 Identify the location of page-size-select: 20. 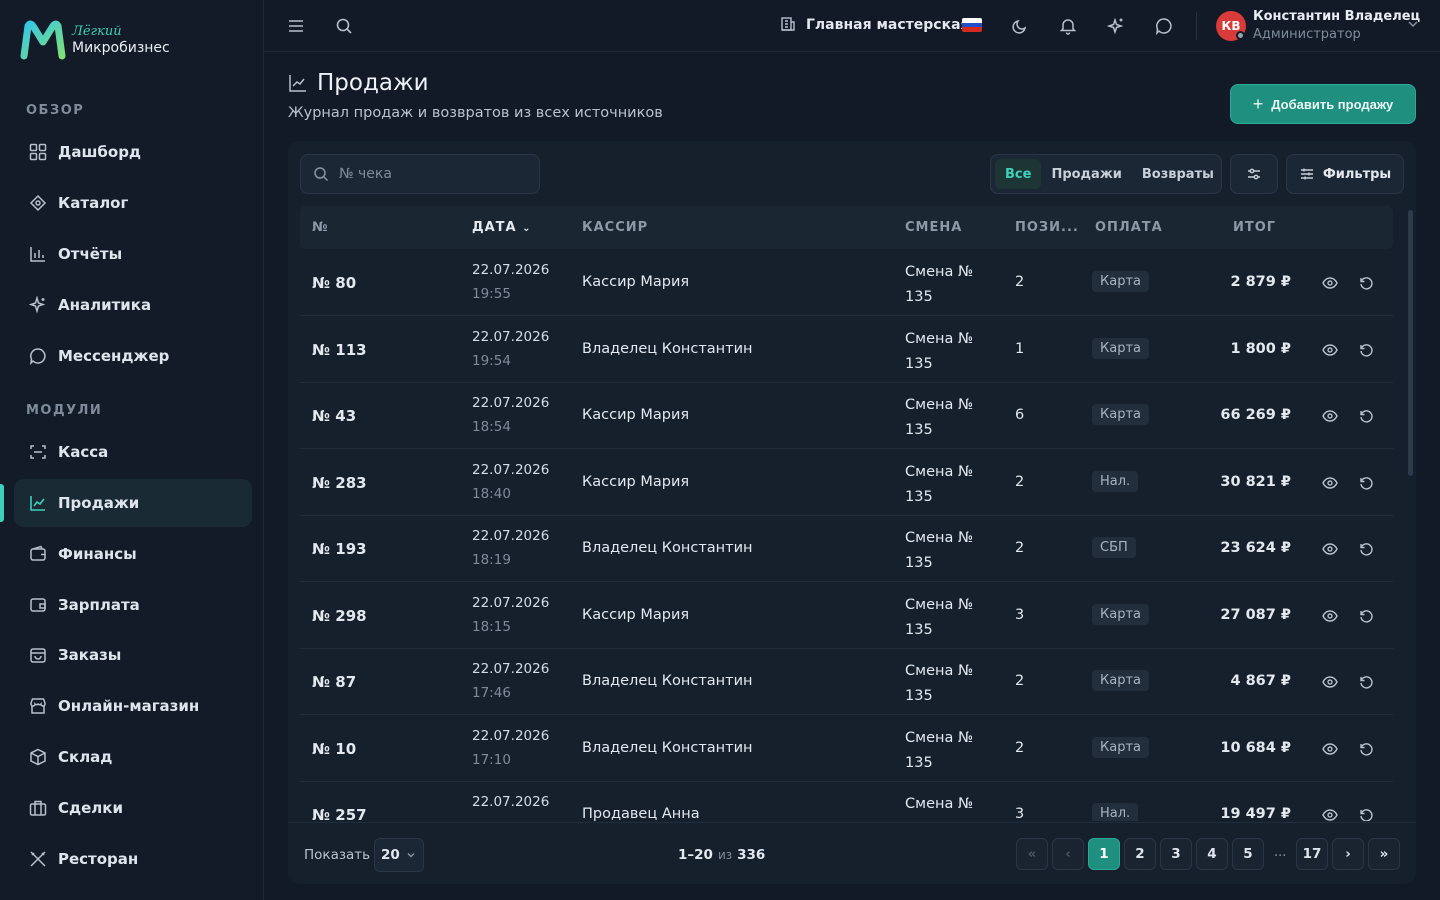
(399, 855).